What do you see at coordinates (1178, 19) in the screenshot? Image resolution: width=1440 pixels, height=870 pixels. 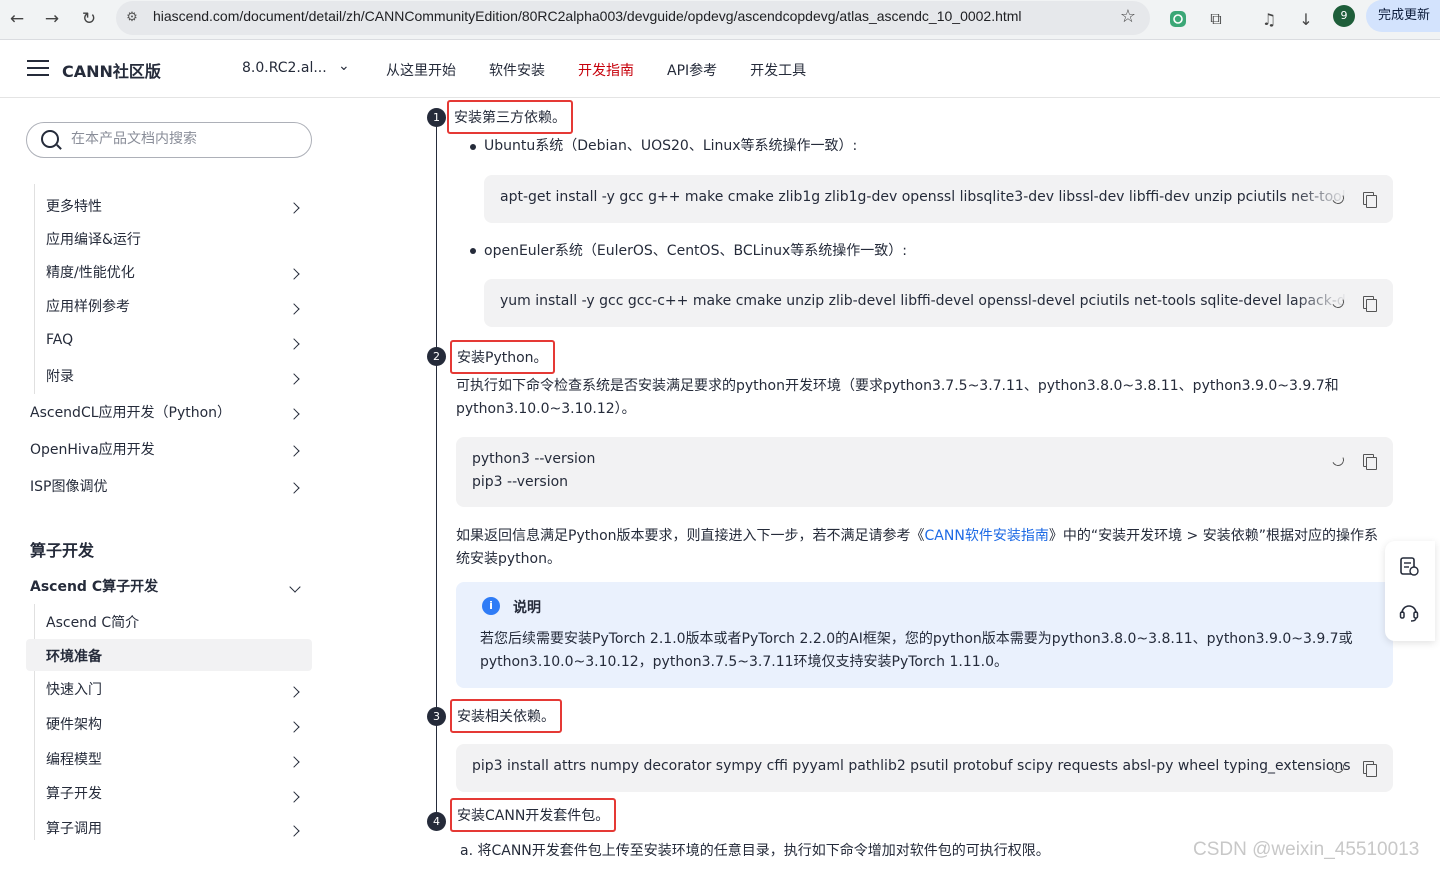 I see `extension-chat-icon` at bounding box center [1178, 19].